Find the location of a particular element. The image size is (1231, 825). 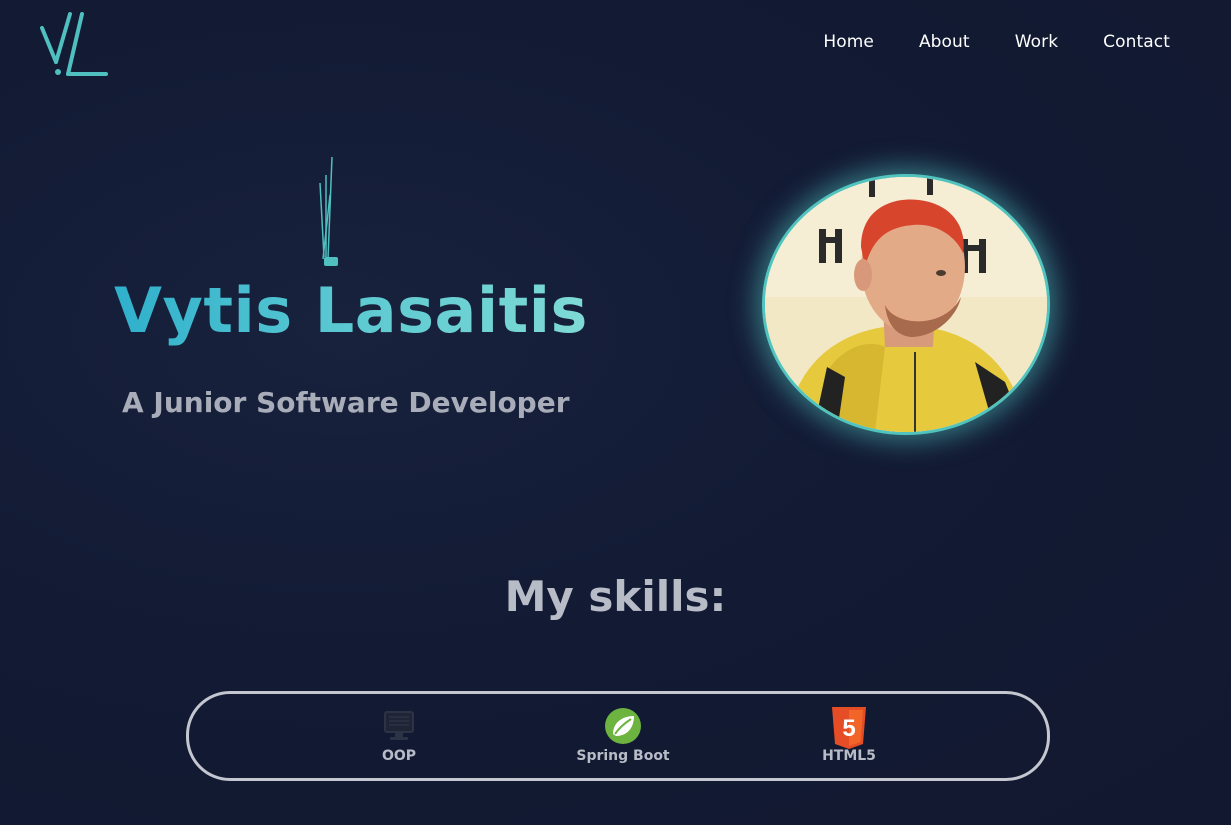

monitor-icon is located at coordinates (399, 726).